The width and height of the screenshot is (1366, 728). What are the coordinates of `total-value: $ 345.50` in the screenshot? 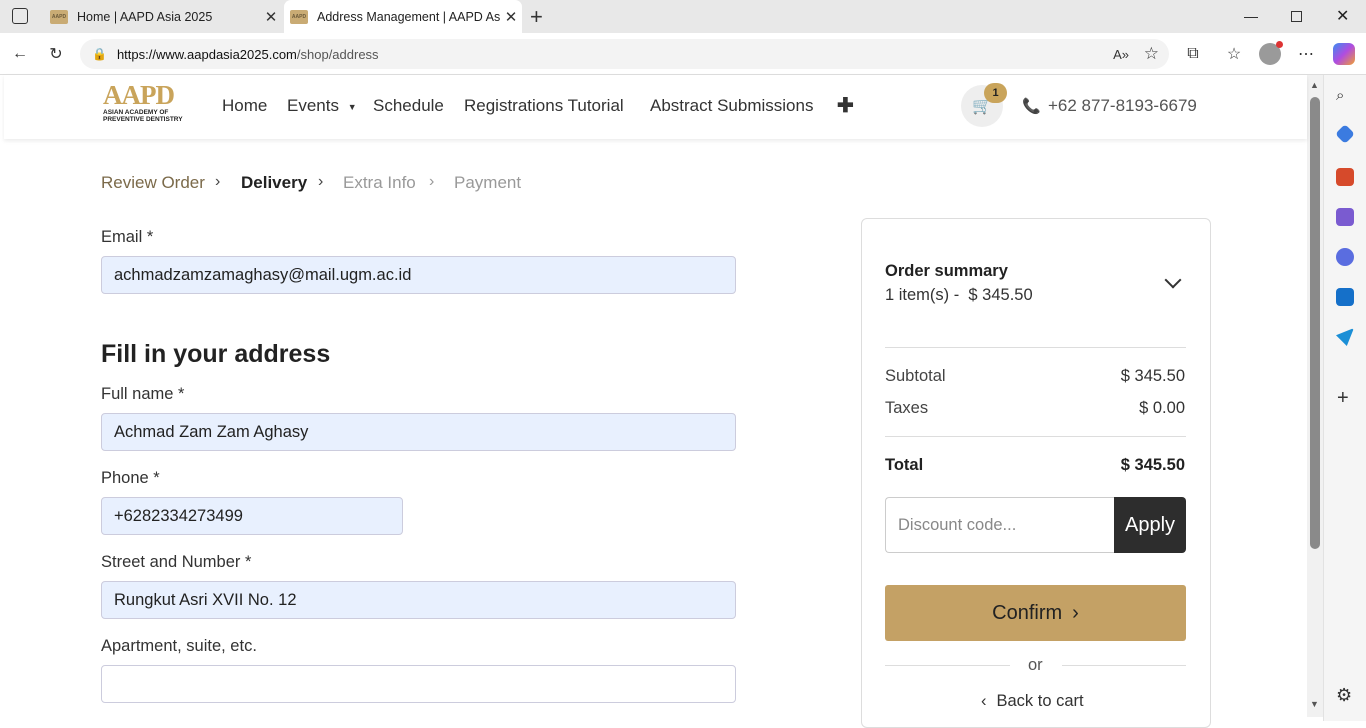 It's located at (1152, 465).